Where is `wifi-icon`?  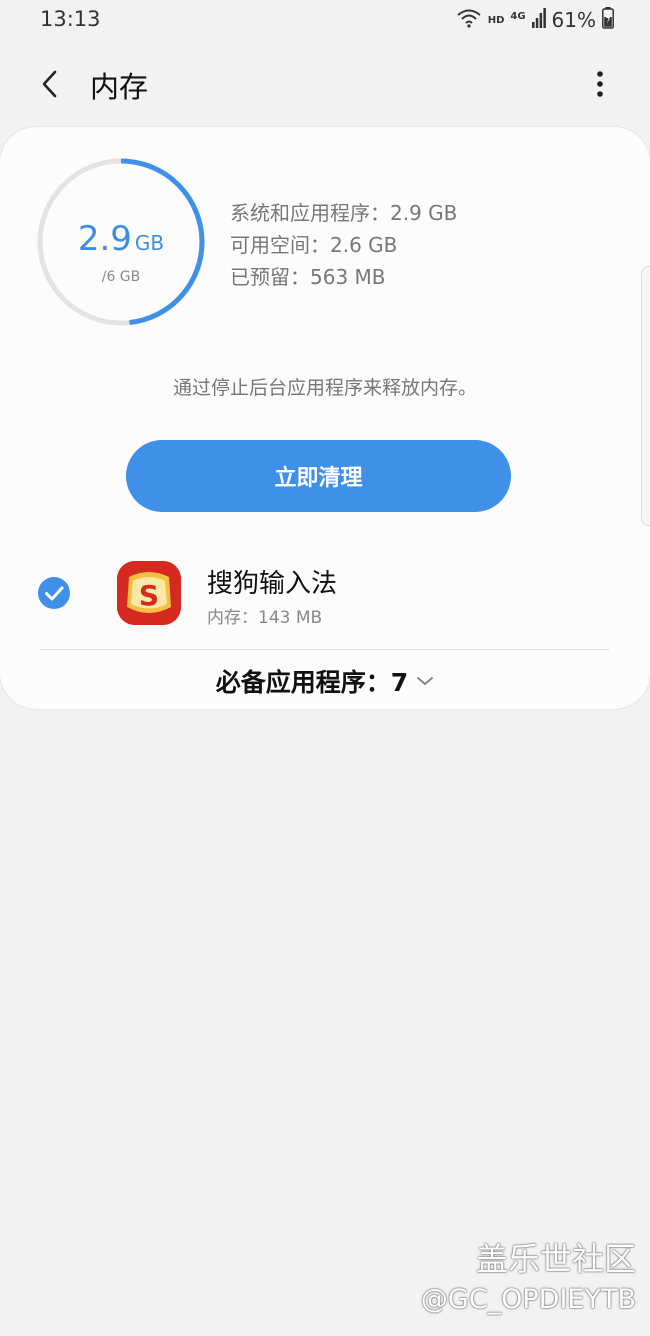
wifi-icon is located at coordinates (469, 20).